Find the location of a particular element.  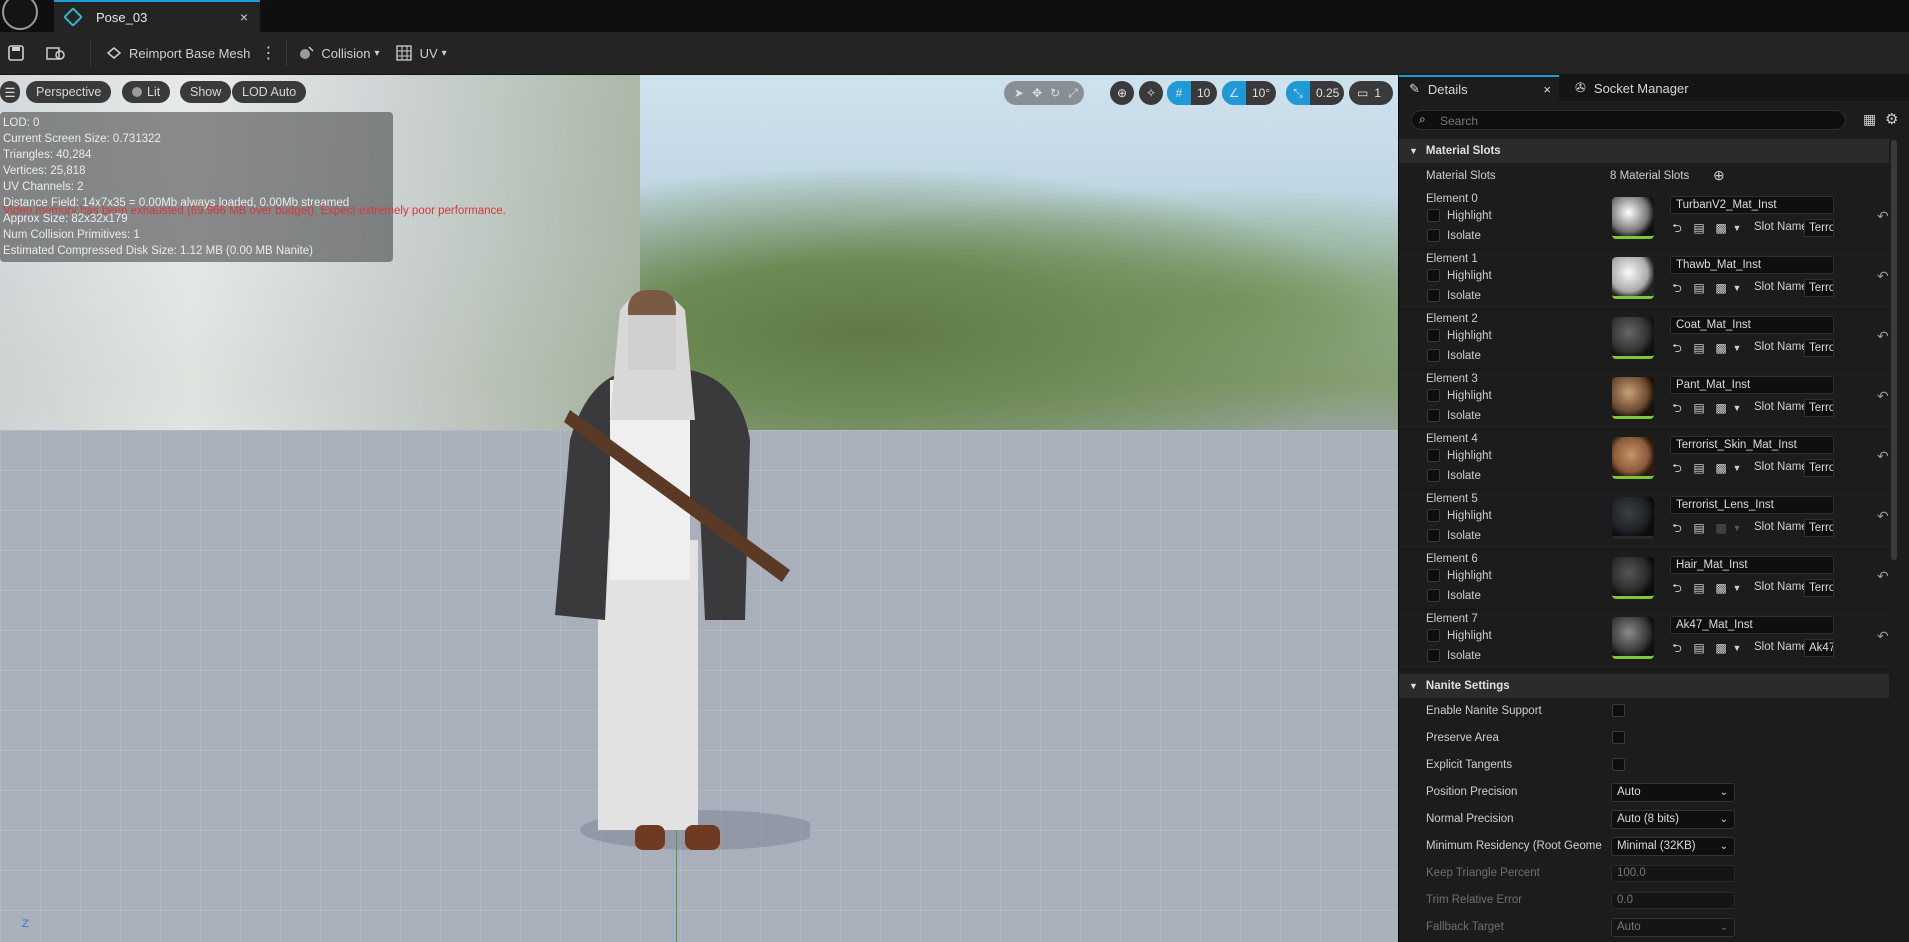

close-tab-icon: × is located at coordinates (244, 17).